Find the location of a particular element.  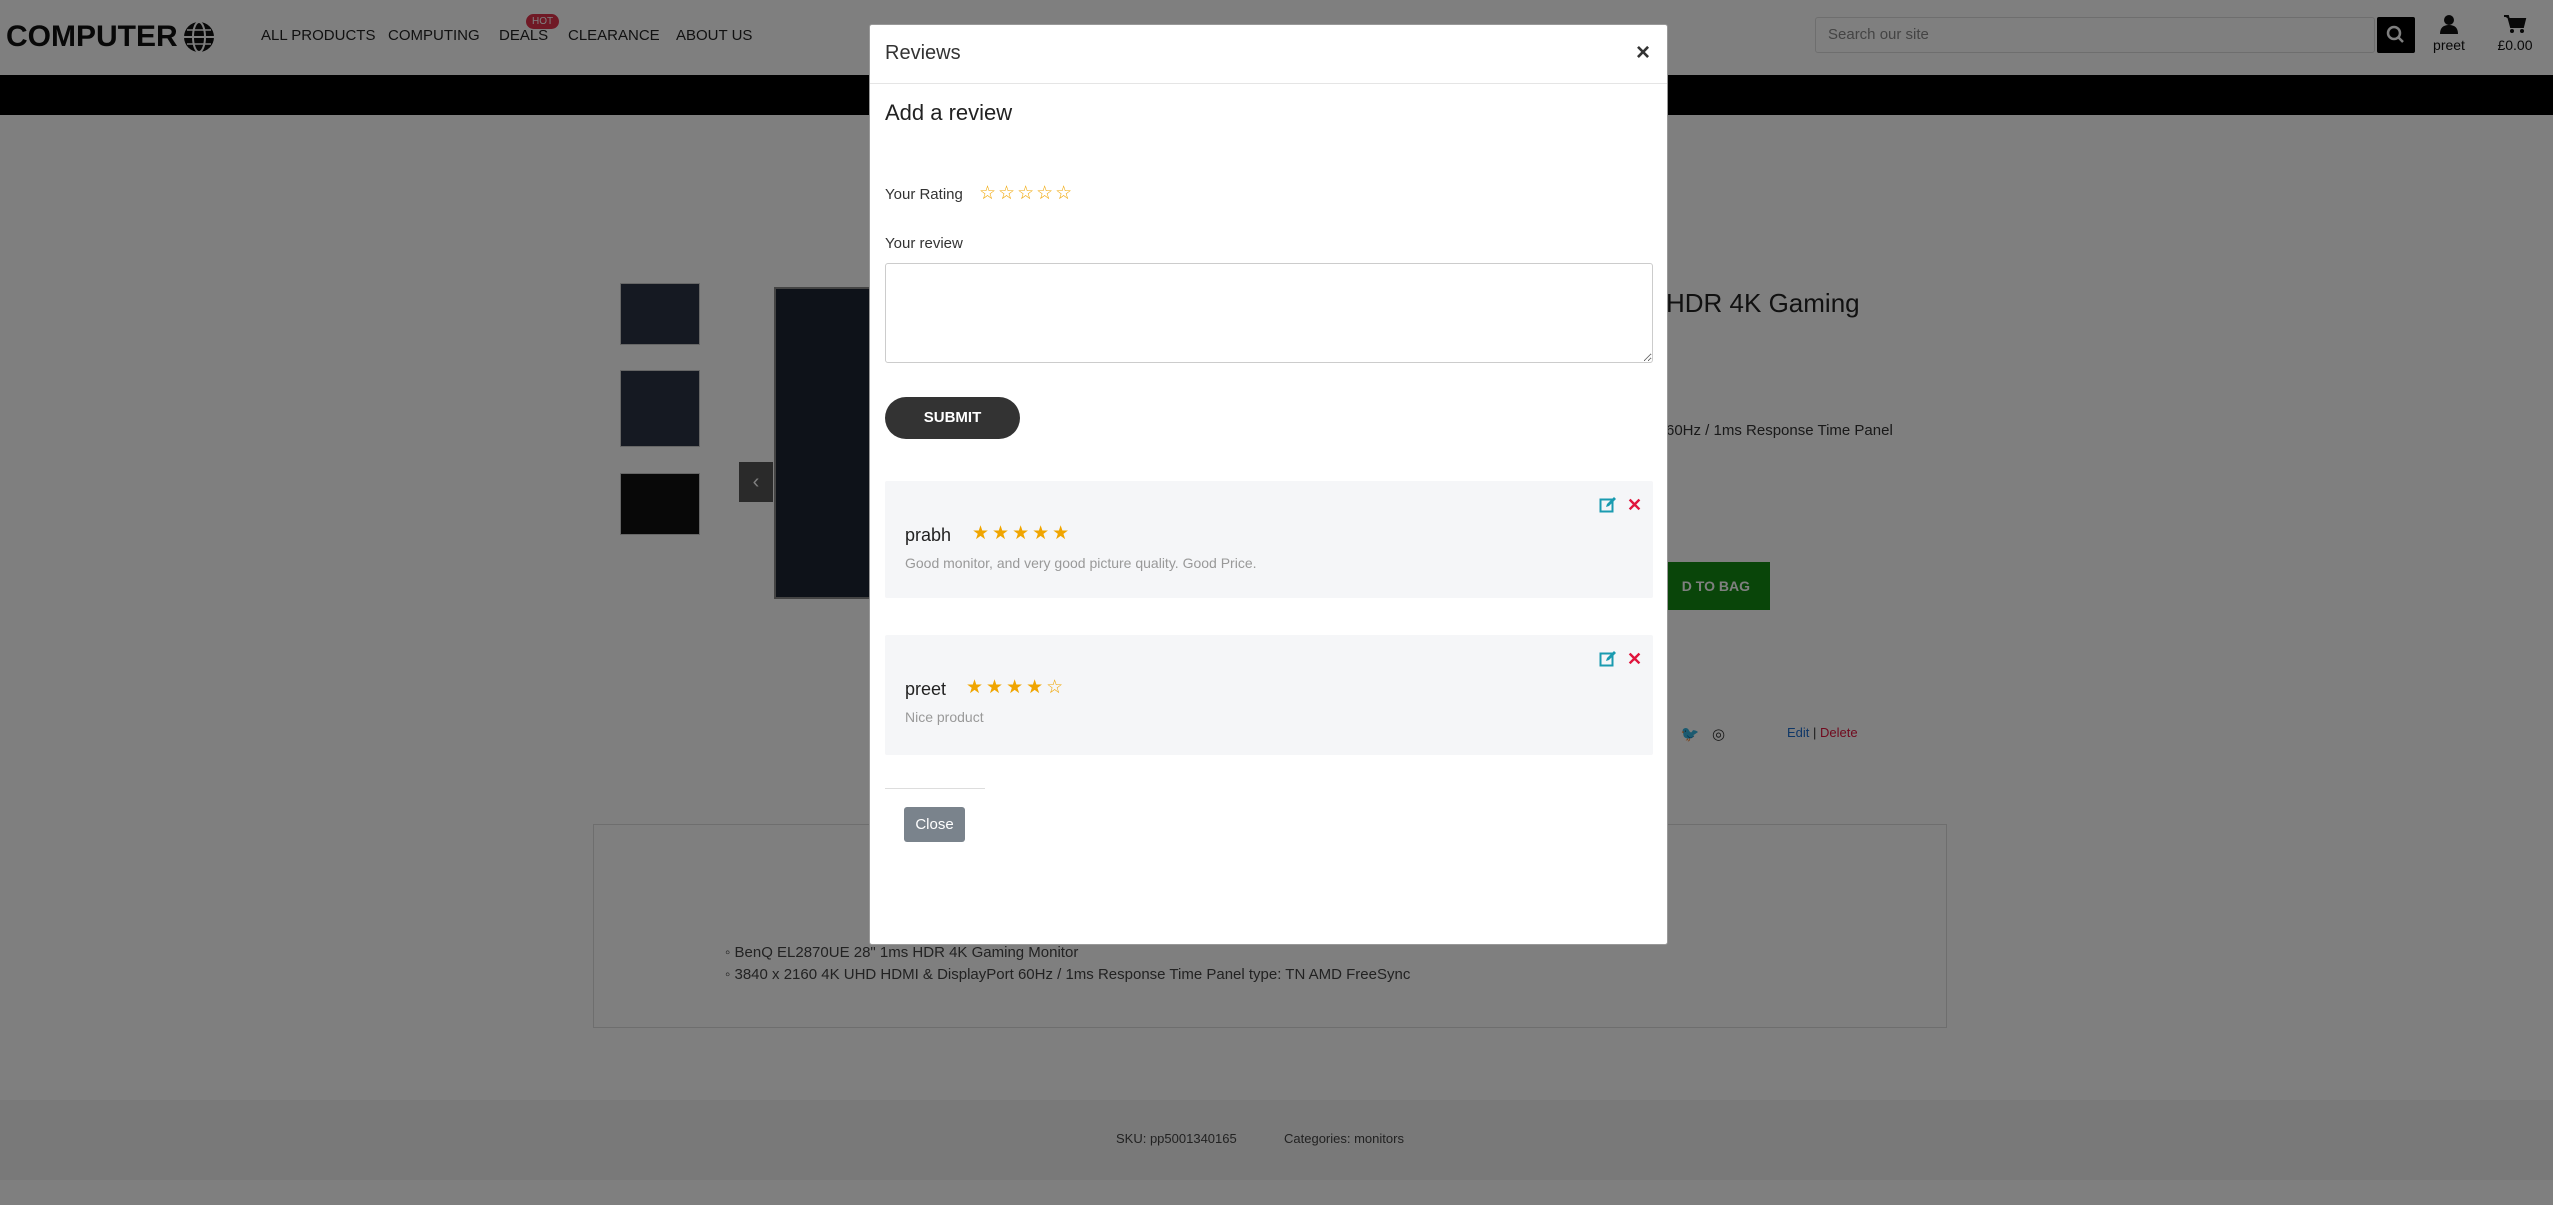

reviewer-name: prabh is located at coordinates (928, 535).